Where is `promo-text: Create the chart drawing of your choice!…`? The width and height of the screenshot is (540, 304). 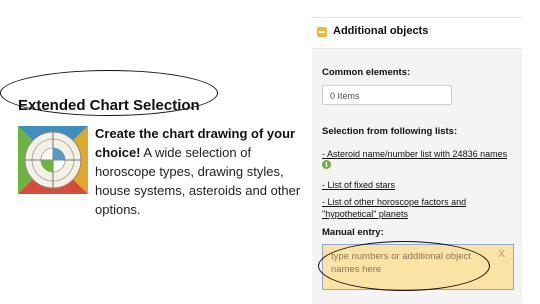
promo-text: Create the chart drawing of your choice!… is located at coordinates (205, 171).